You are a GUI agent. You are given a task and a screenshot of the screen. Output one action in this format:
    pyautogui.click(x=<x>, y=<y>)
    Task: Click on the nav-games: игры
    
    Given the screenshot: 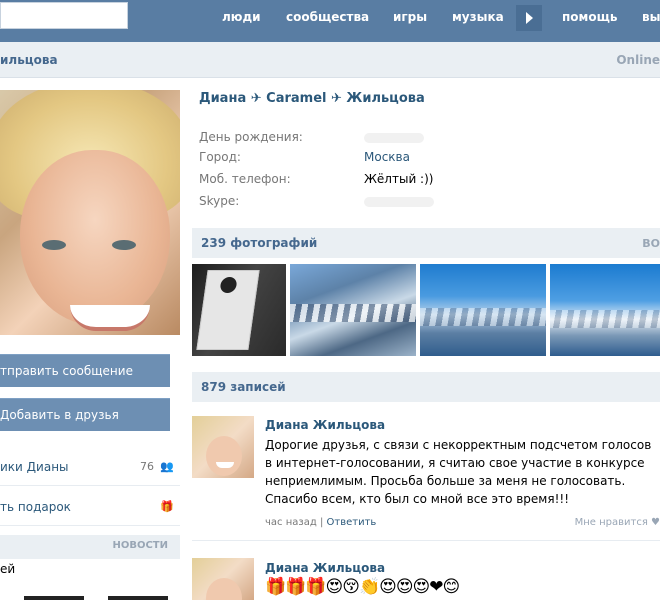 What is the action you would take?
    pyautogui.click(x=410, y=17)
    